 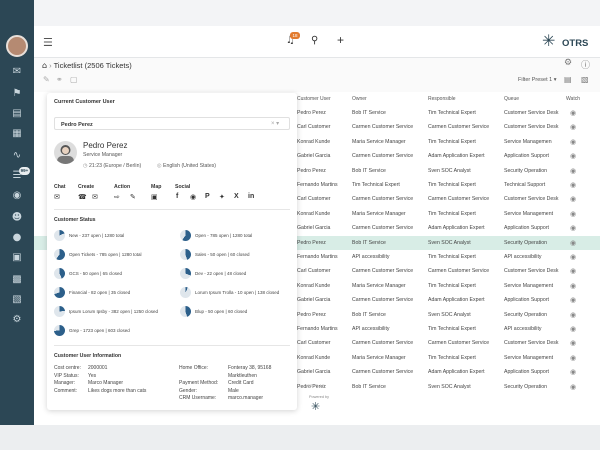 What do you see at coordinates (17, 46) in the screenshot?
I see `user-avatar` at bounding box center [17, 46].